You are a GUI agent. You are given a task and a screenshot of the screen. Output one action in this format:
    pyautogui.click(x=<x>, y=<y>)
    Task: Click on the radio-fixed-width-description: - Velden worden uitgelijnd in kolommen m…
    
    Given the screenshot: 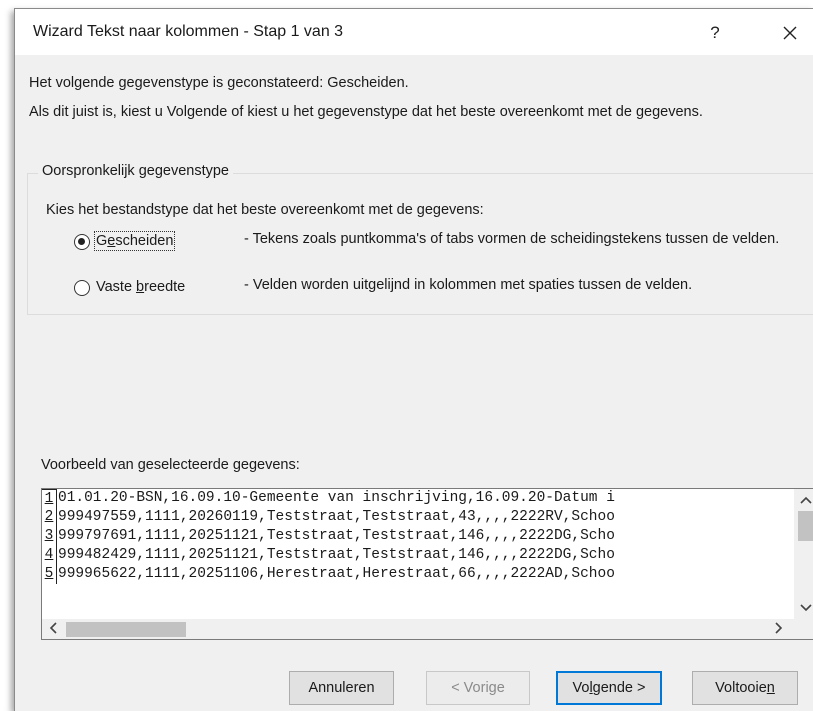 What is the action you would take?
    pyautogui.click(x=468, y=285)
    